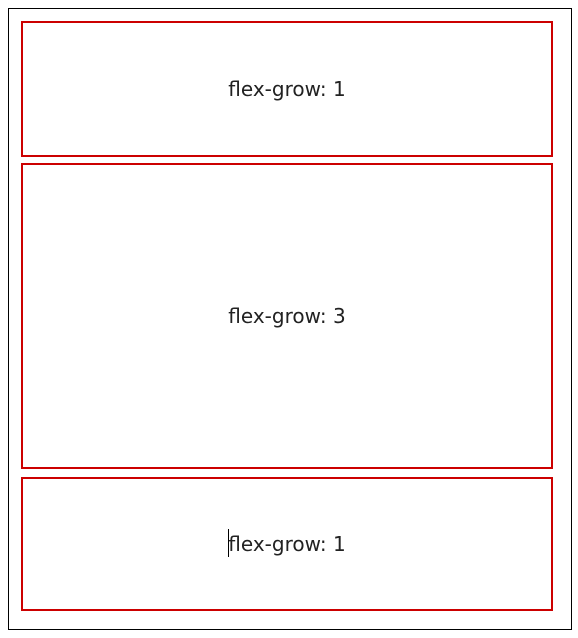 Image resolution: width=578 pixels, height=638 pixels. I want to click on flex-item-3-text-wrap: flex-grow: 1, so click(287, 543).